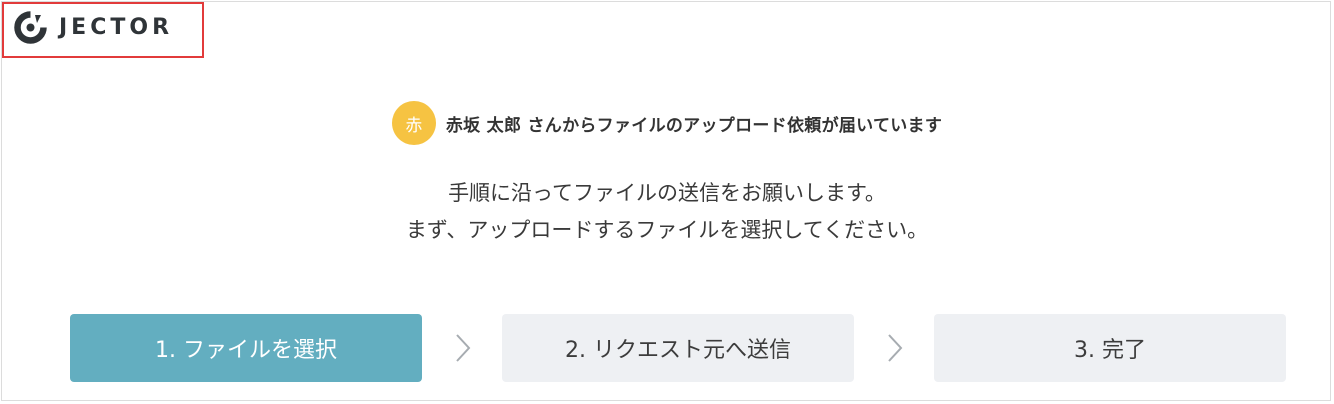  Describe the element at coordinates (116, 27) in the screenshot. I see `logo-text: JECTOR` at that location.